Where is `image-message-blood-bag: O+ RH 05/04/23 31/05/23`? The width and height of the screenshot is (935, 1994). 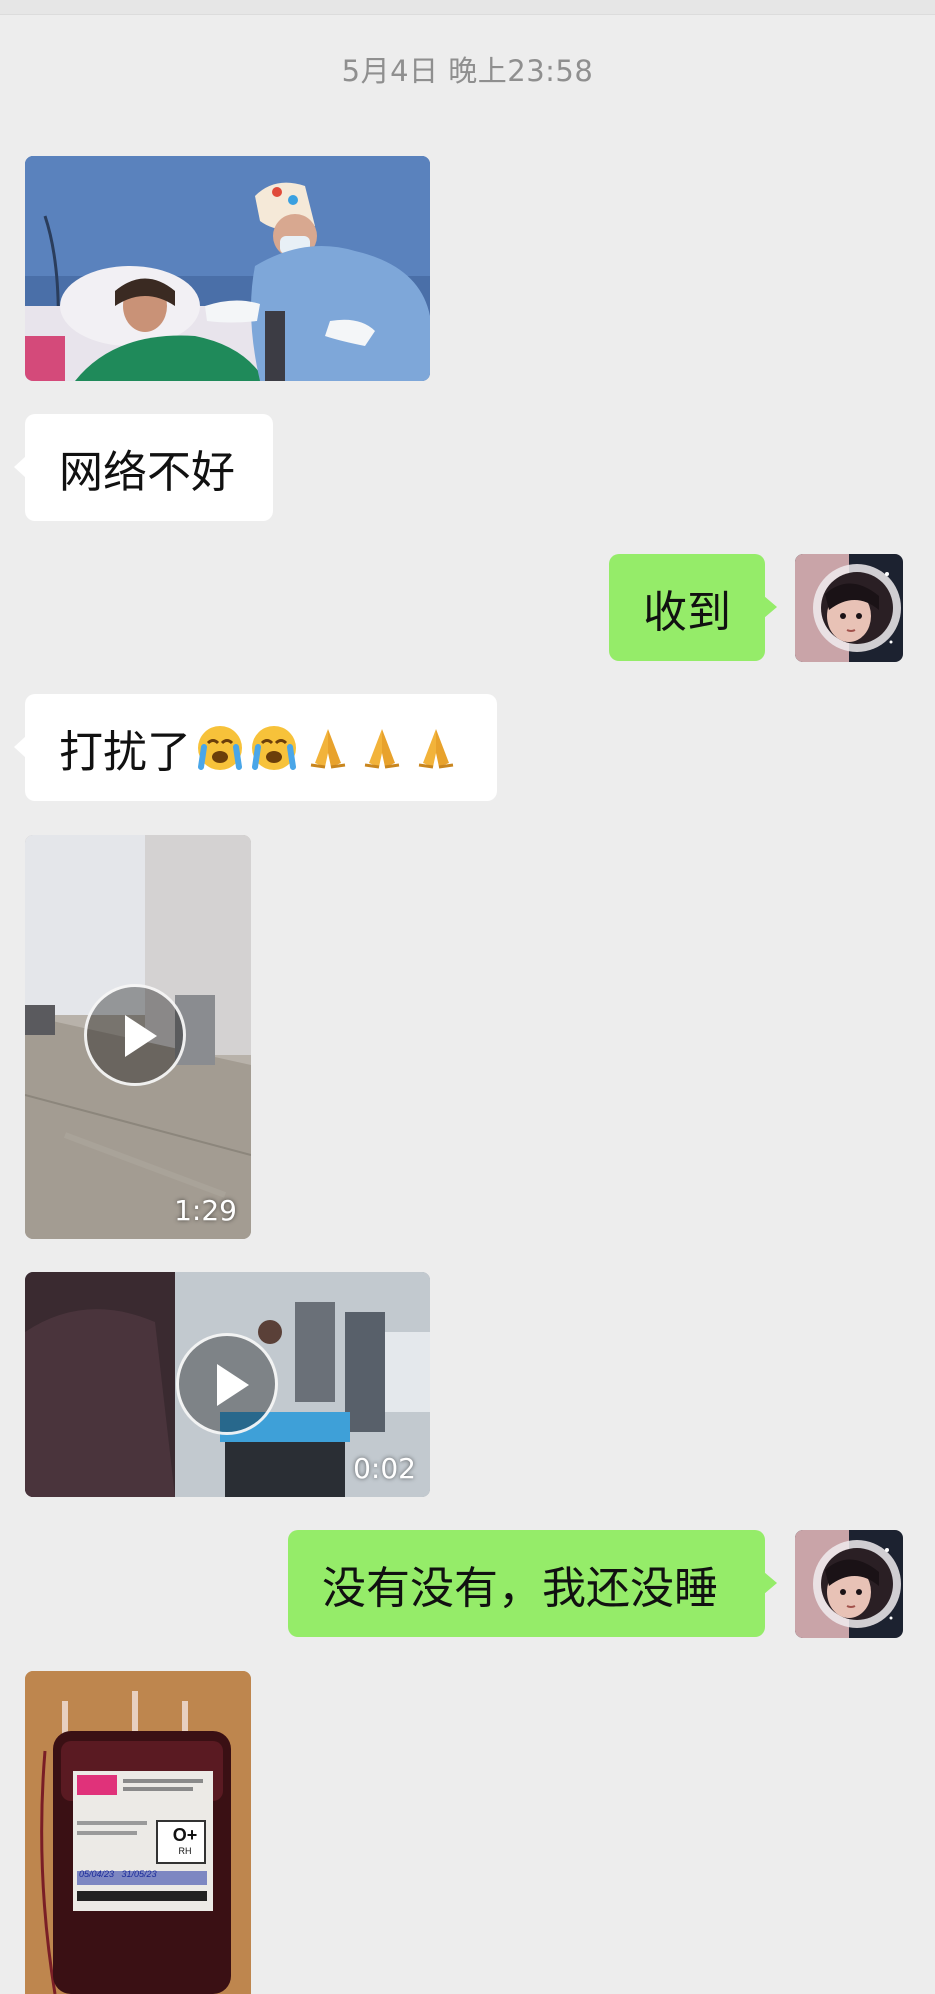 image-message-blood-bag: O+ RH 05/04/23 31/05/23 is located at coordinates (138, 1832).